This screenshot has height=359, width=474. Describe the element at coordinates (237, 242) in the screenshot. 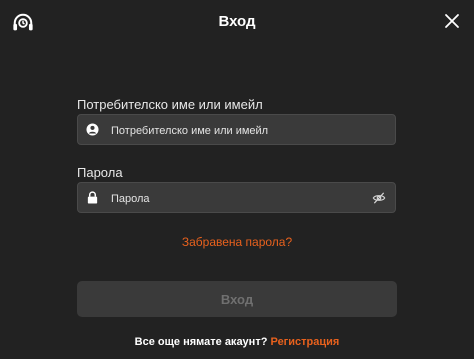

I see `forgot-password-link: Забравена парола?` at that location.